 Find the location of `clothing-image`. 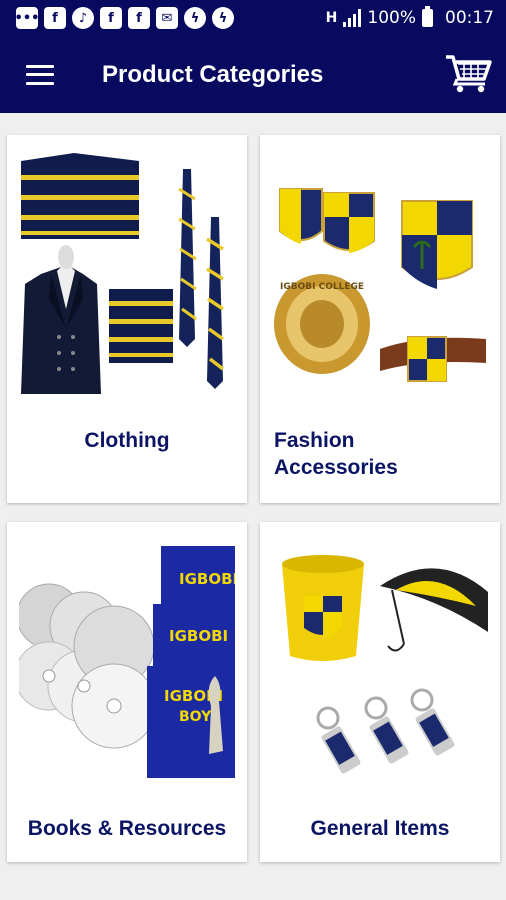

clothing-image is located at coordinates (123, 273).